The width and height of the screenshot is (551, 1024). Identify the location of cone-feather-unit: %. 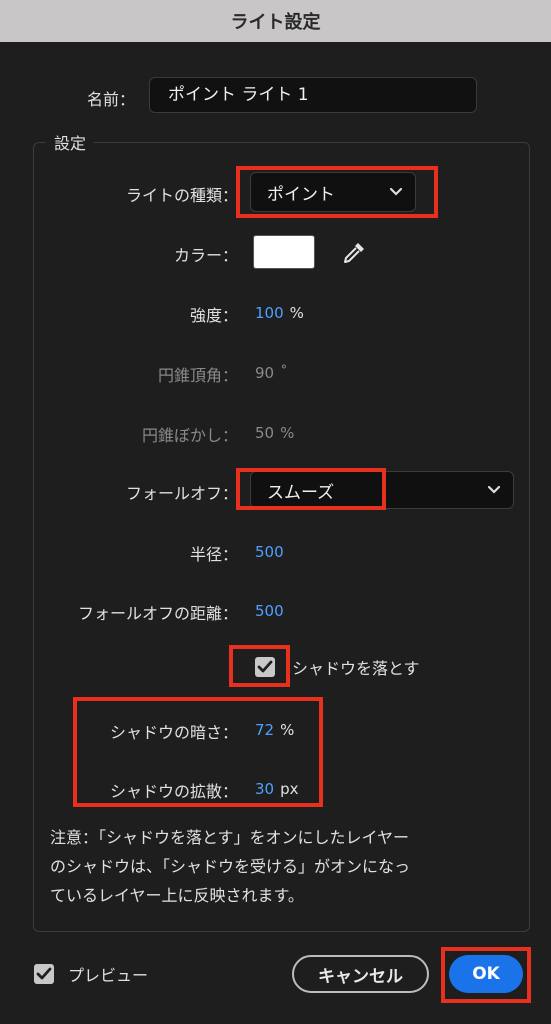
(287, 433).